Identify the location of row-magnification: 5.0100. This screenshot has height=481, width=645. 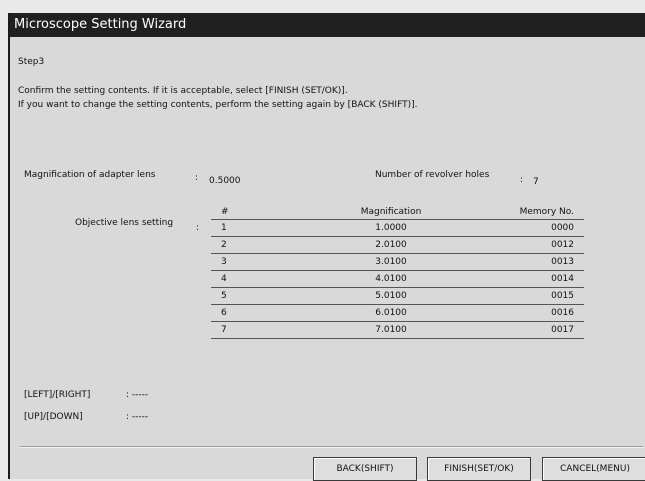
(391, 296).